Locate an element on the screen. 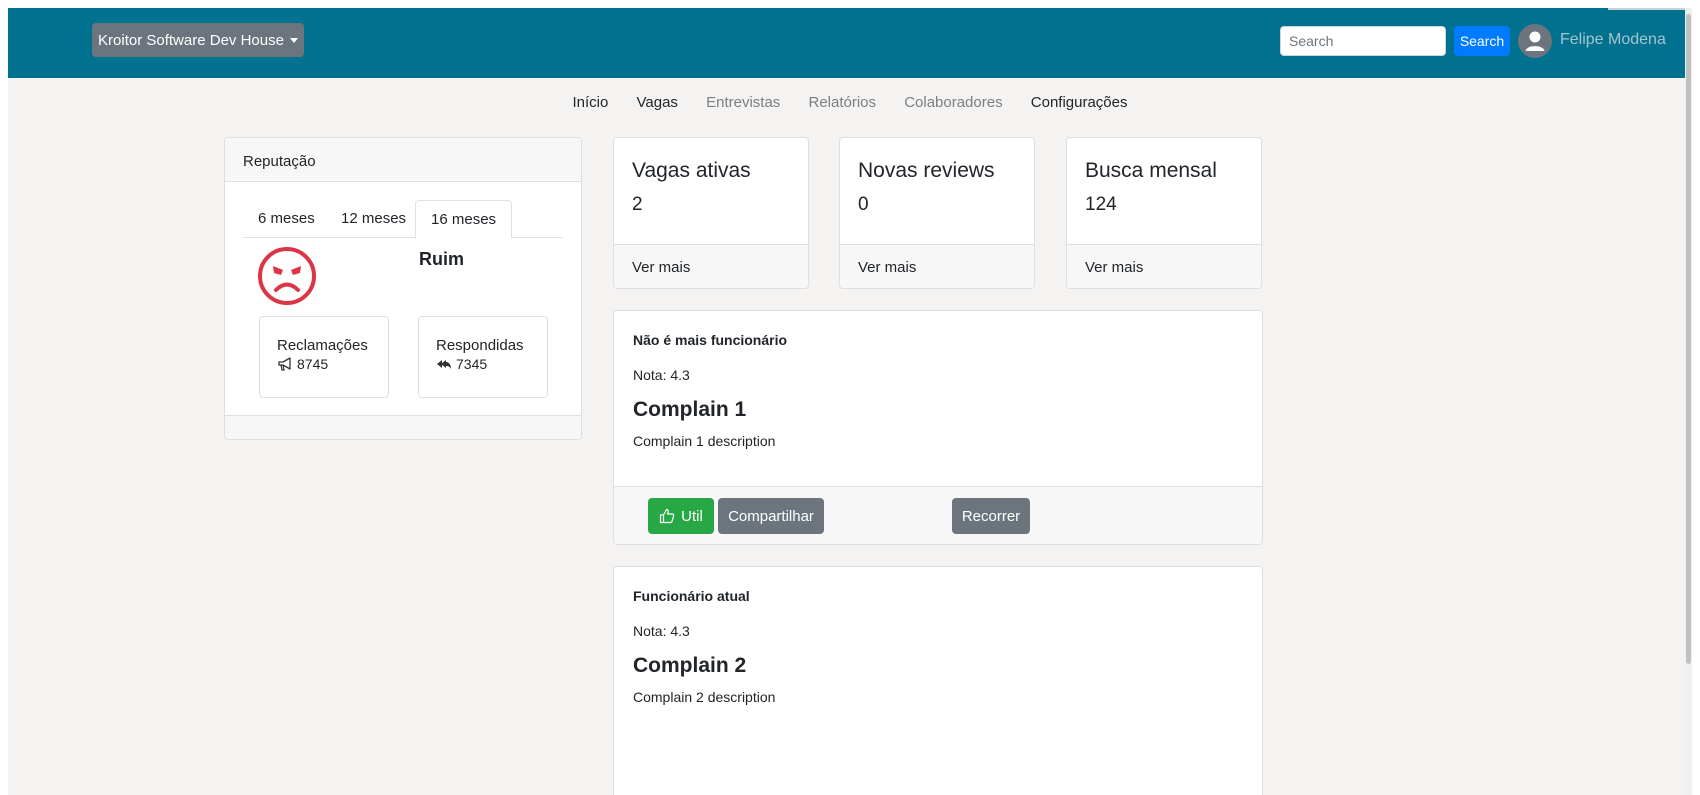 The height and width of the screenshot is (795, 1700). stat-title: Novas reviews is located at coordinates (926, 170).